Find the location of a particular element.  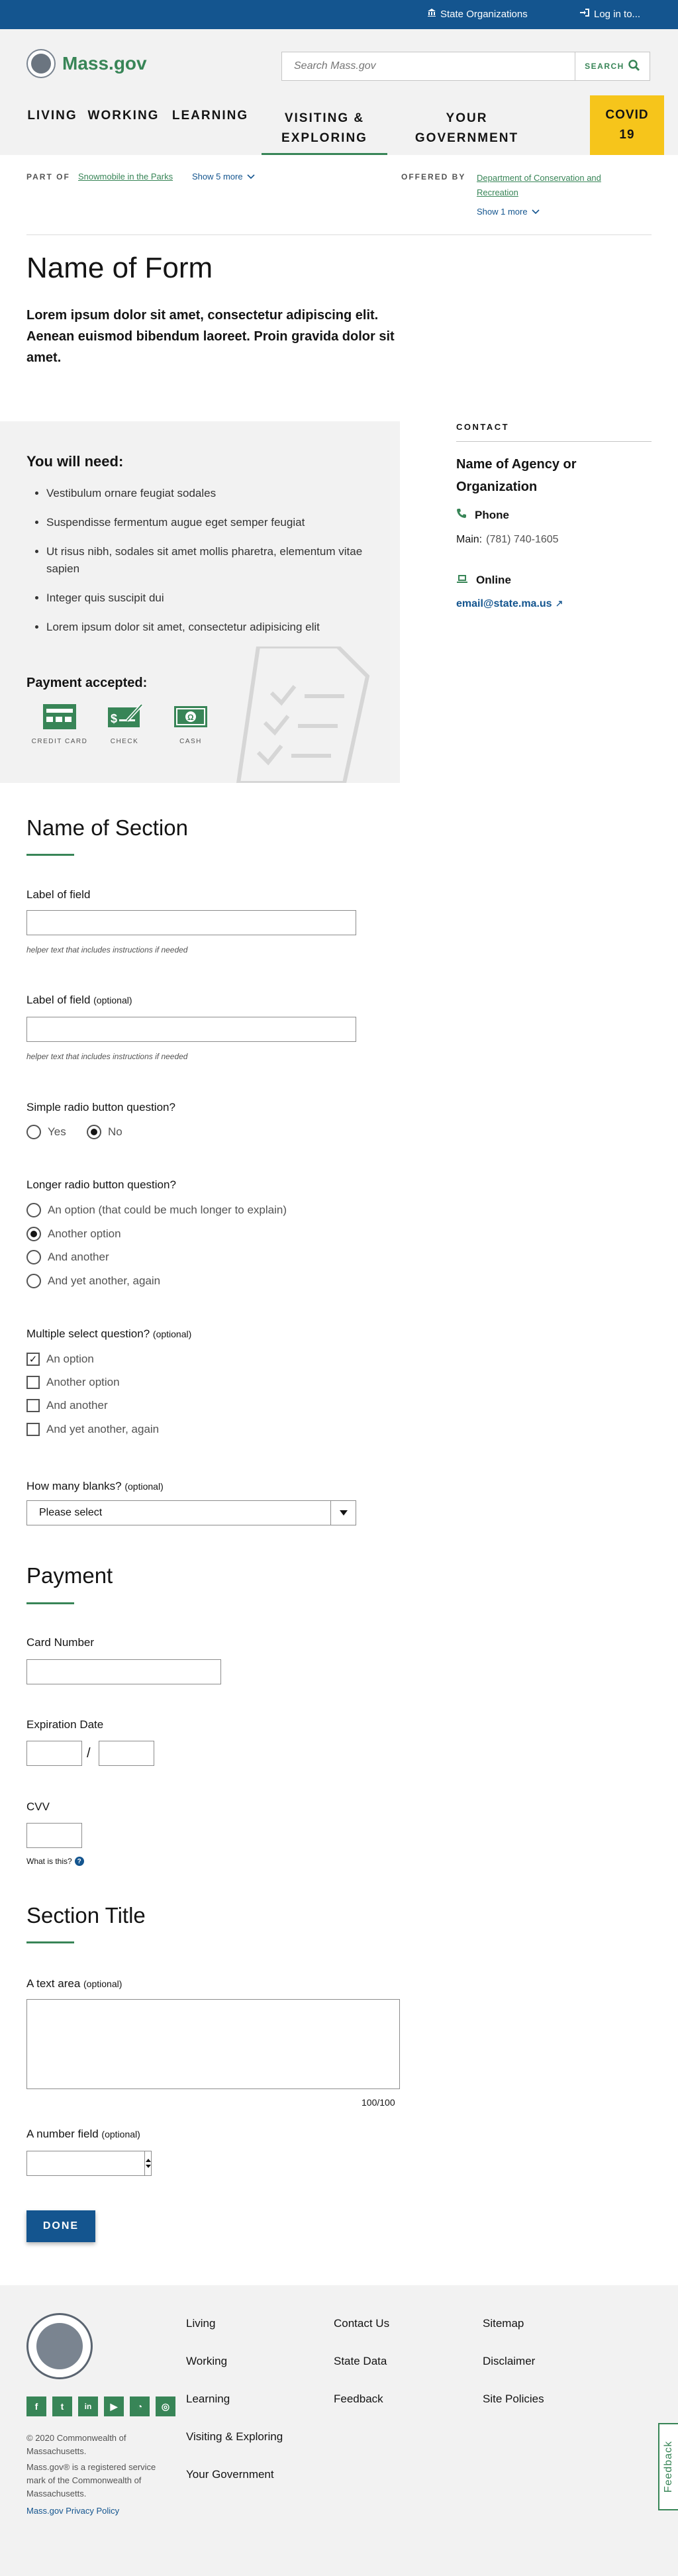

blanks-select: Please select is located at coordinates (191, 1512).